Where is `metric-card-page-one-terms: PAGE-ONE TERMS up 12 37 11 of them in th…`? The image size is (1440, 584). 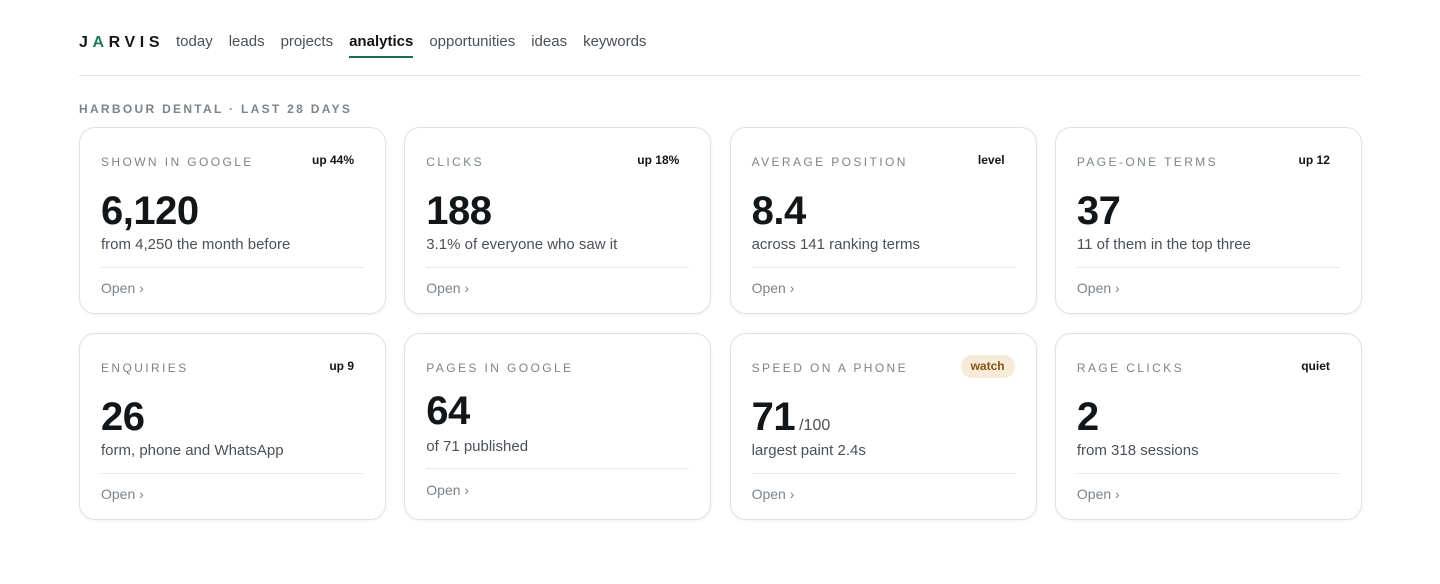
metric-card-page-one-terms: PAGE-ONE TERMS up 12 37 11 of them in th… is located at coordinates (1208, 220).